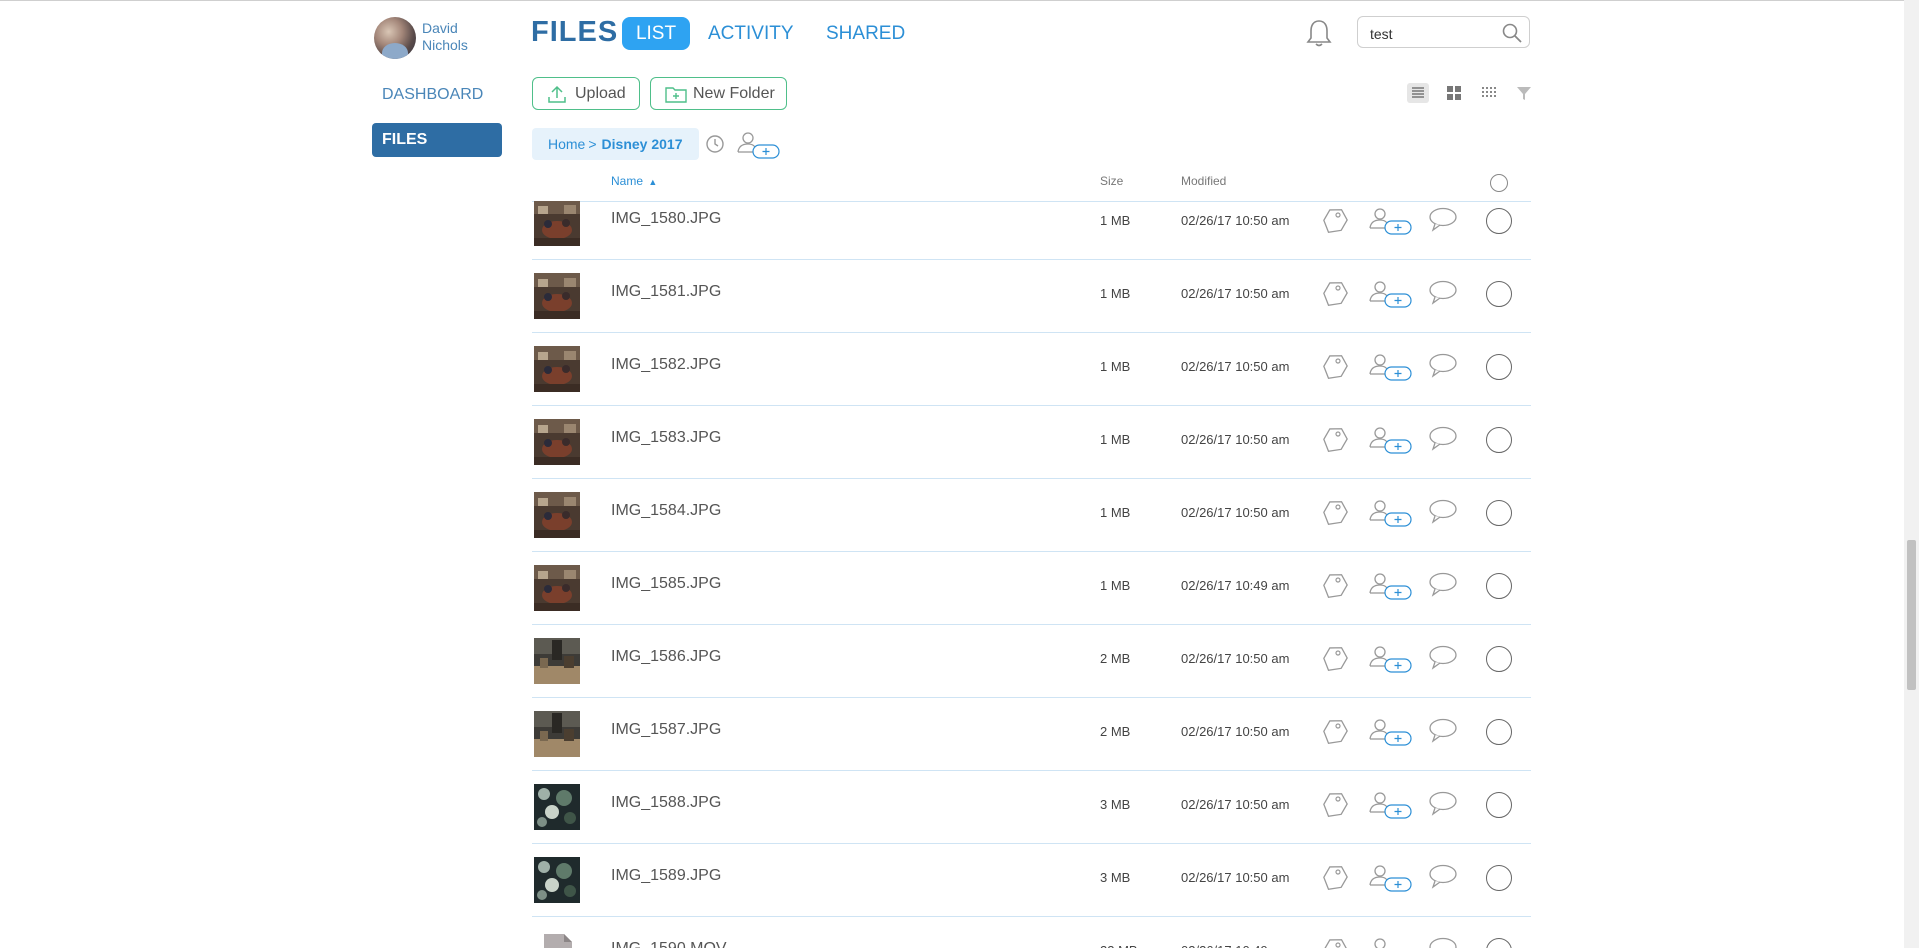 This screenshot has height=948, width=1919. Describe the element at coordinates (666, 657) in the screenshot. I see `file-name: IMG_1586.JPG` at that location.